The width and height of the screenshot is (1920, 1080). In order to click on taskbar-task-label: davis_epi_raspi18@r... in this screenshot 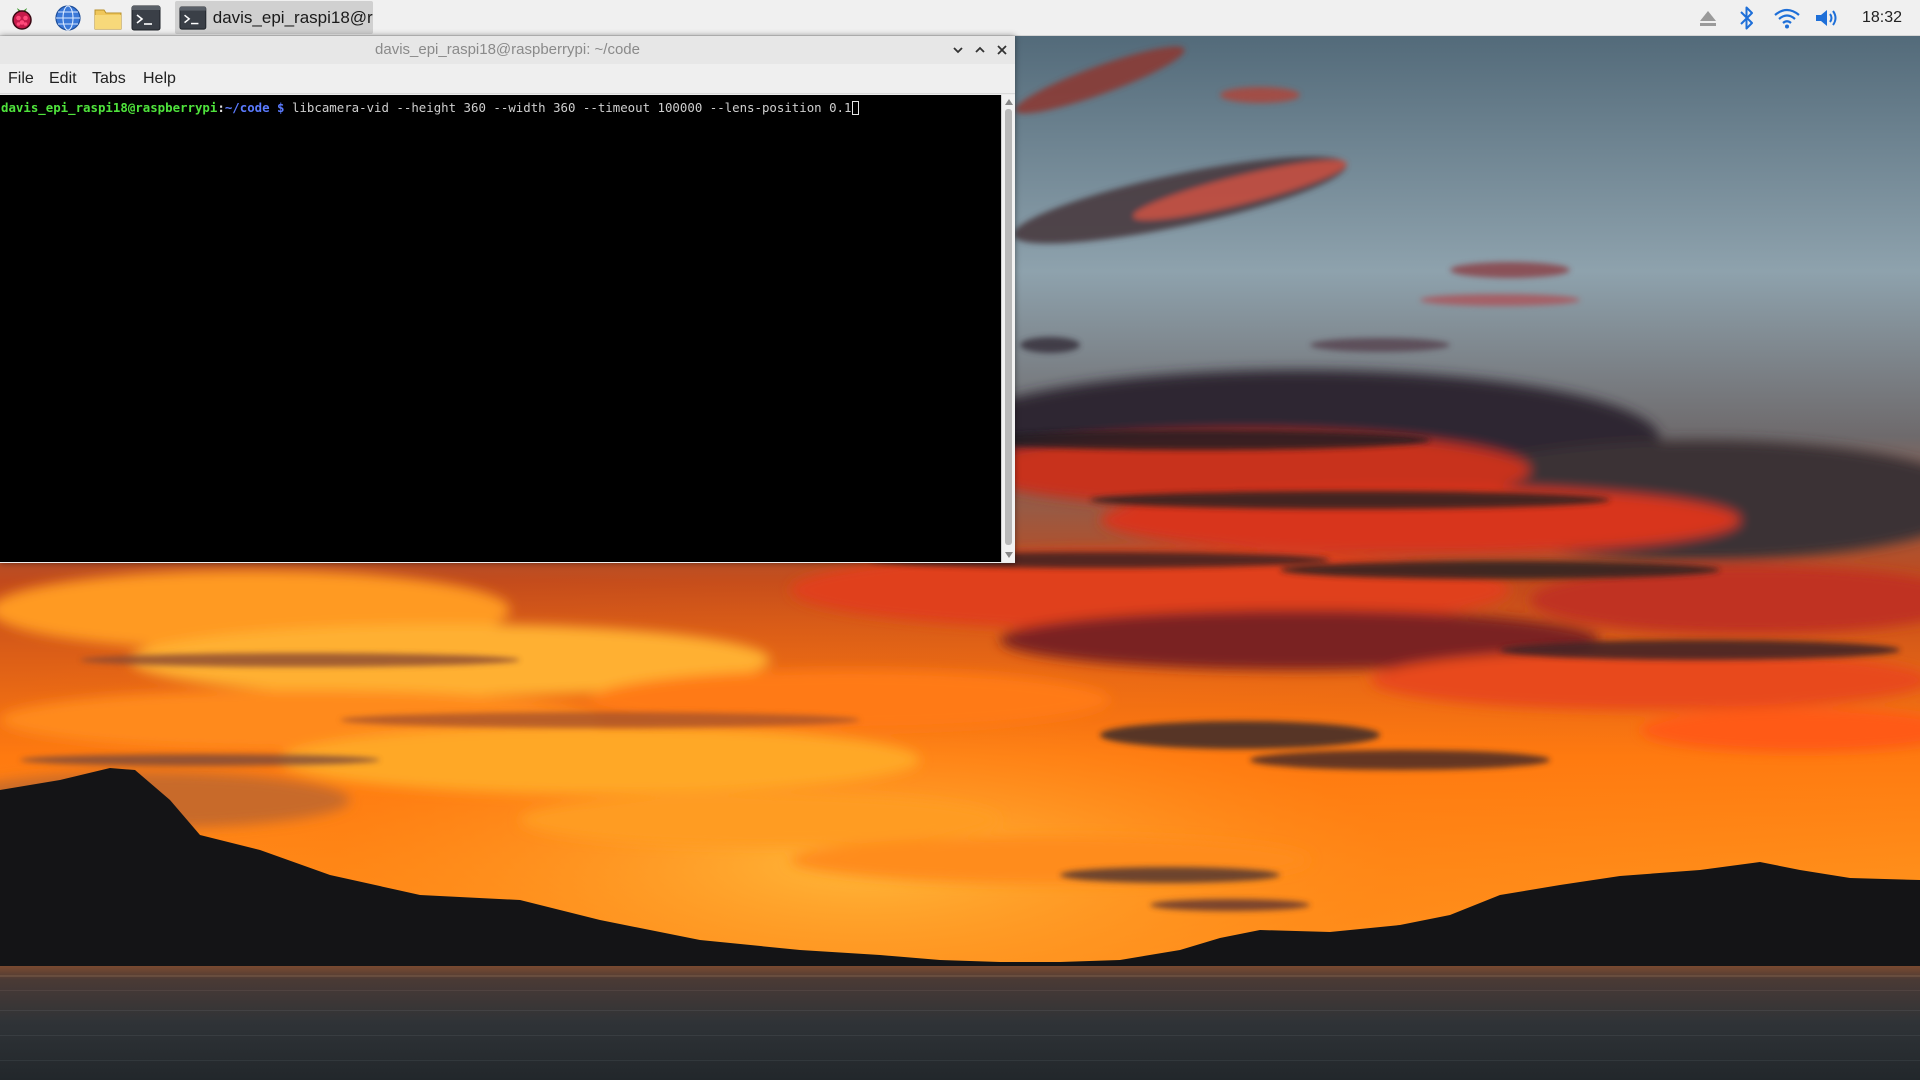, I will do `click(292, 17)`.